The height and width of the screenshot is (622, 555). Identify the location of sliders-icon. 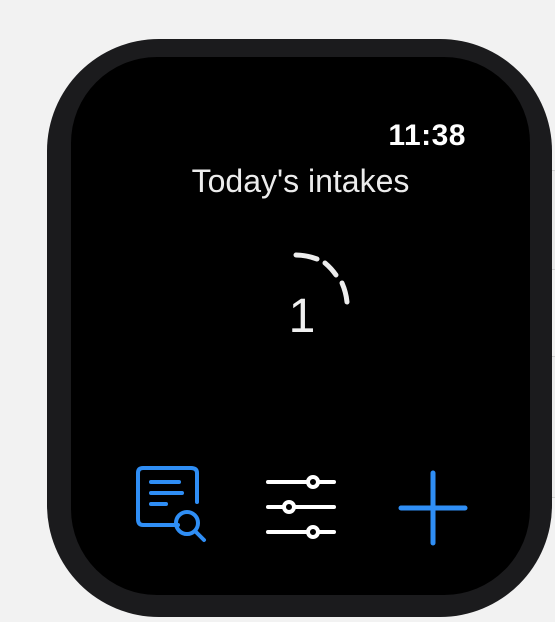
(301, 507).